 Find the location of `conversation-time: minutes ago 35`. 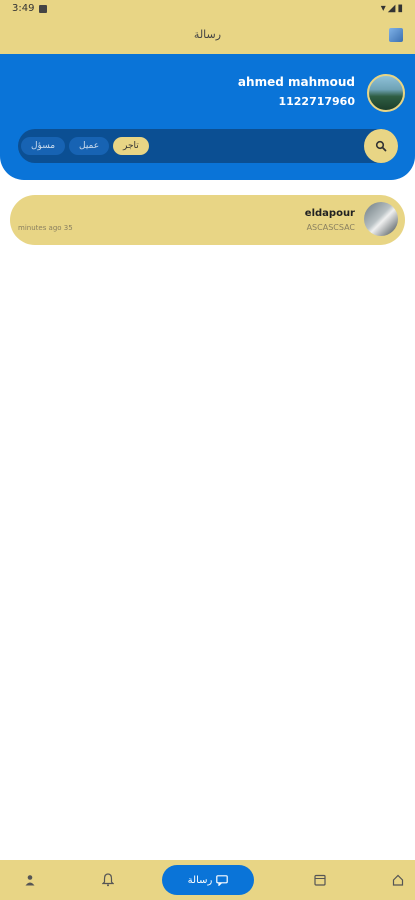

conversation-time: minutes ago 35 is located at coordinates (45, 228).